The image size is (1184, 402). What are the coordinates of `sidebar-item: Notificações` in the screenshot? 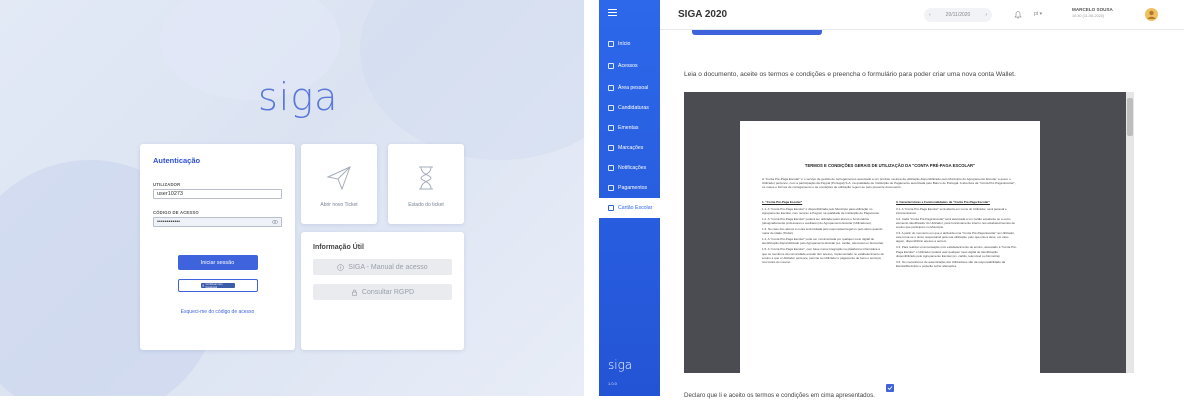 It's located at (629, 168).